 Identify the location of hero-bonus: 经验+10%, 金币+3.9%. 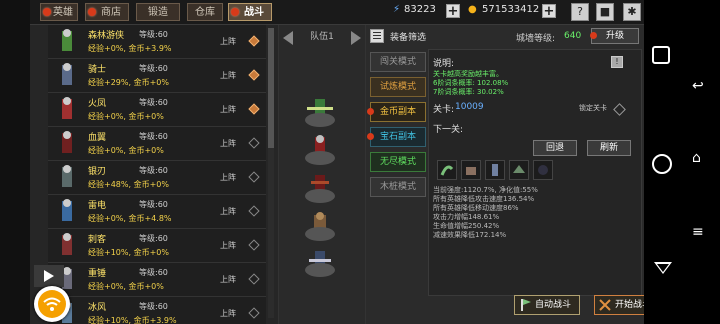
(132, 320).